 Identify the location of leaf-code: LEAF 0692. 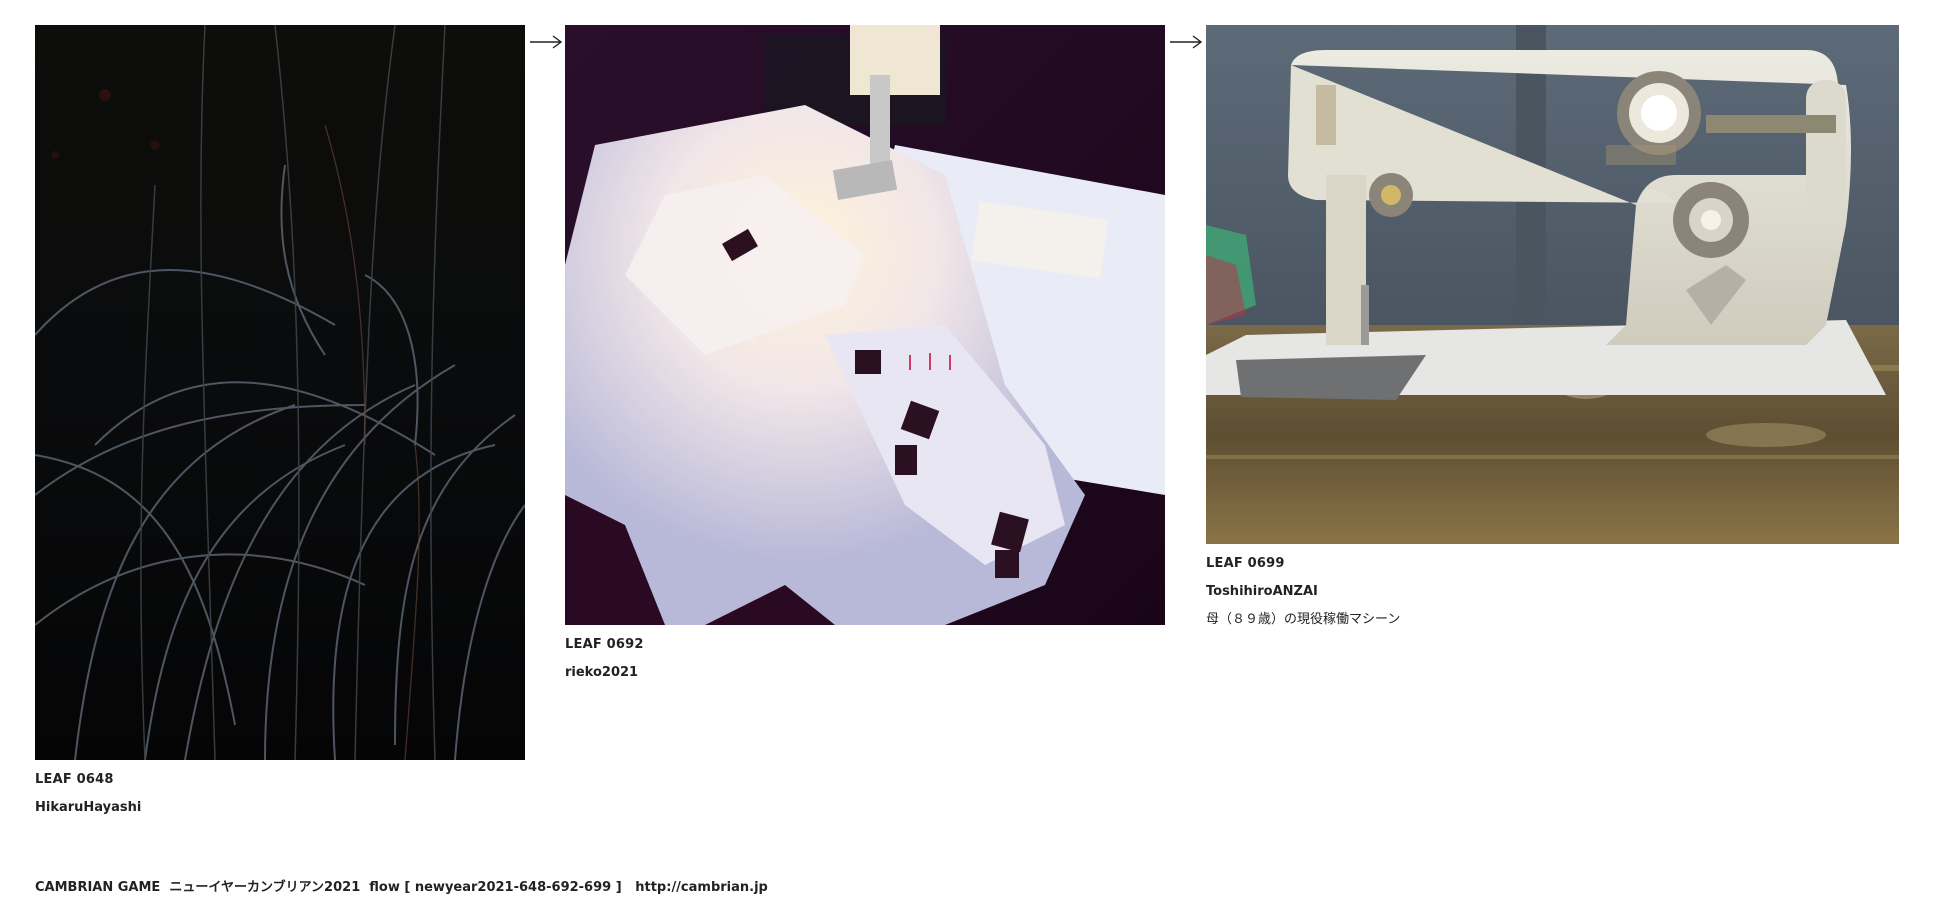
(604, 644).